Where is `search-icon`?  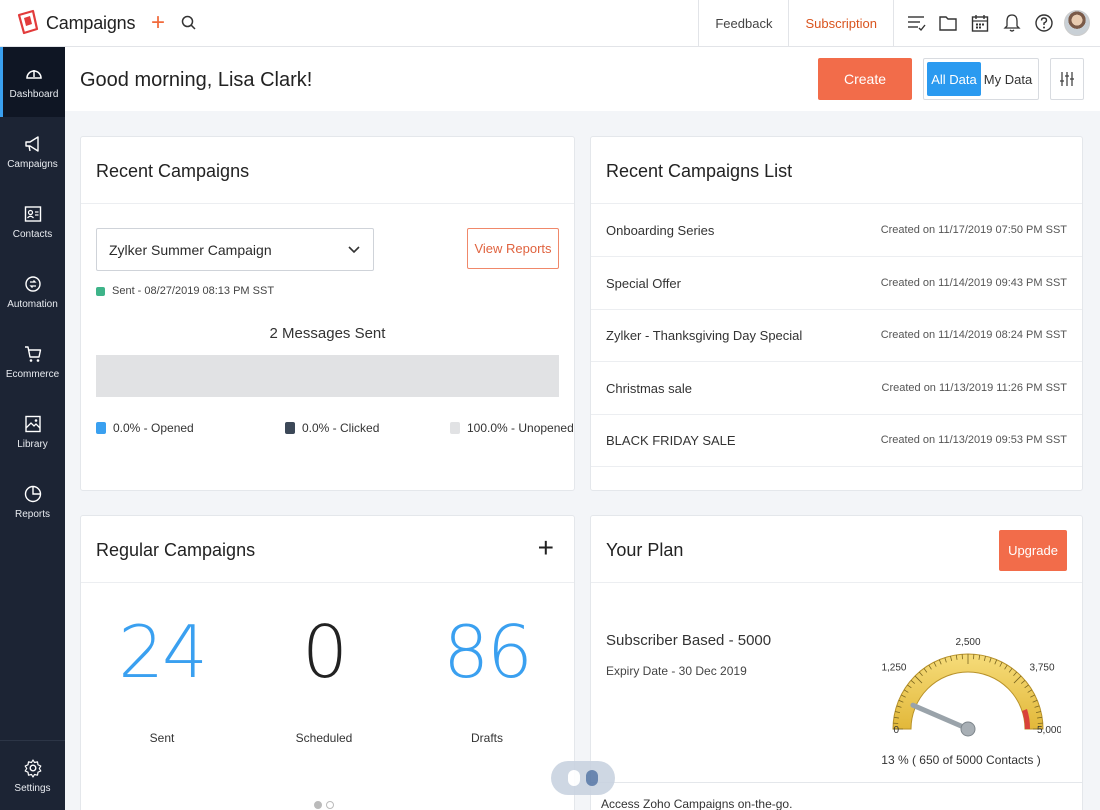 search-icon is located at coordinates (189, 23).